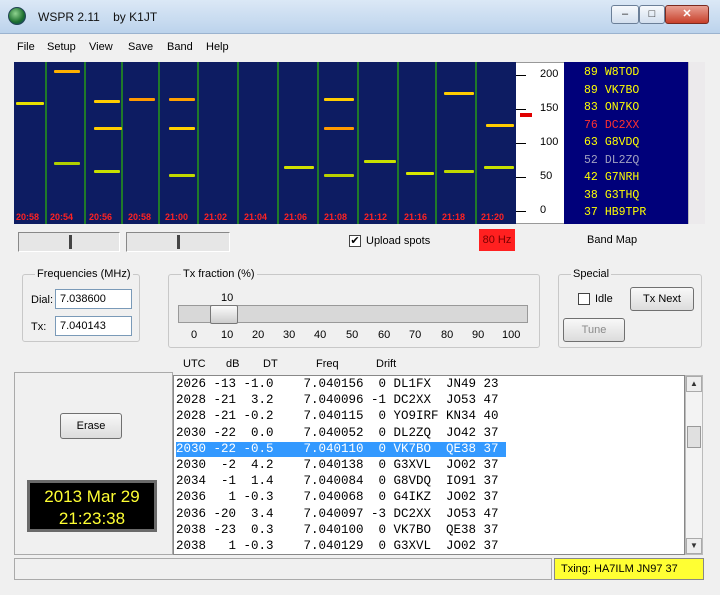  Describe the element at coordinates (549, 74) in the screenshot. I see `scale-label: 200` at that location.